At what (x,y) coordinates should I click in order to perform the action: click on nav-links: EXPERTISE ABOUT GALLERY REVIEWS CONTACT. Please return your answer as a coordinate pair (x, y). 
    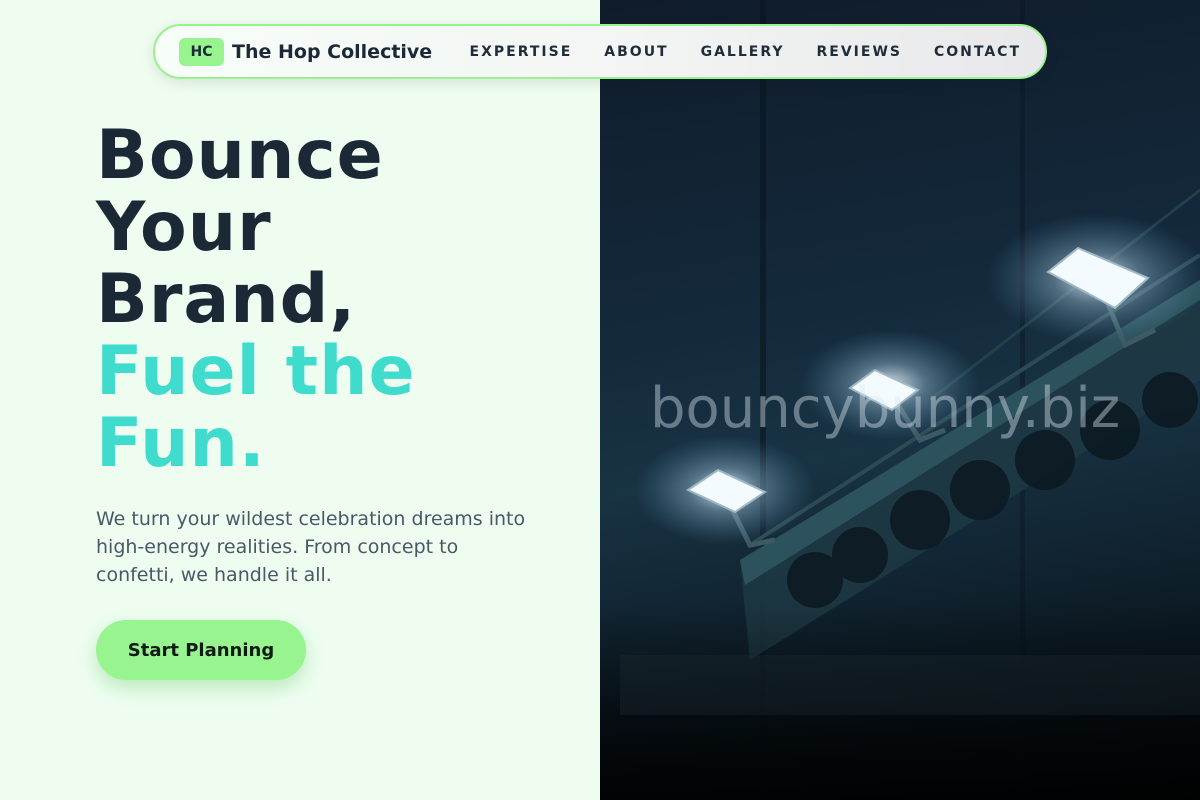
    Looking at the image, I should click on (745, 52).